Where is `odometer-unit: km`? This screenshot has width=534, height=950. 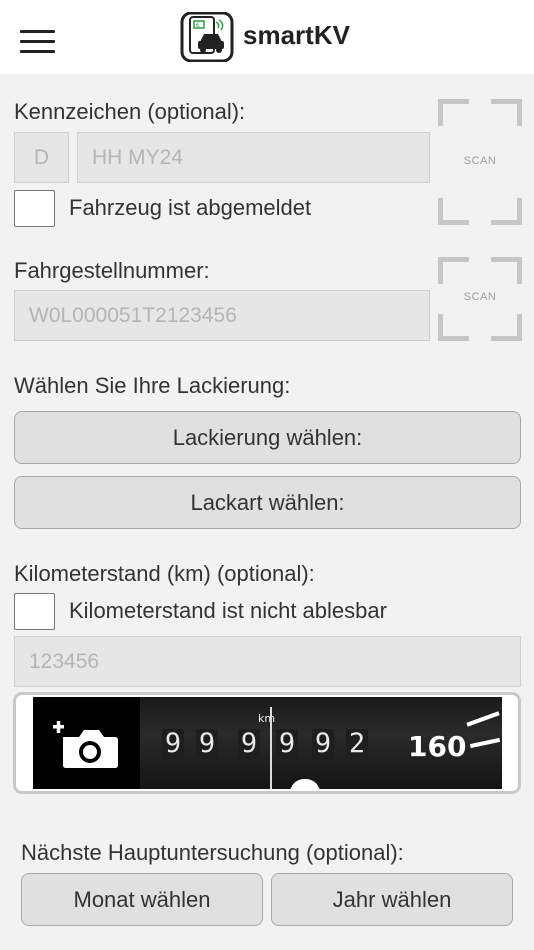 odometer-unit: km is located at coordinates (267, 718).